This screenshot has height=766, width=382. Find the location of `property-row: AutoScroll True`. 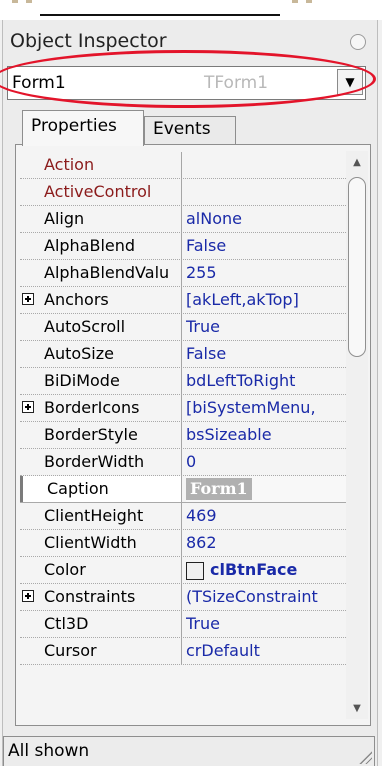

property-row: AutoScroll True is located at coordinates (185, 327).